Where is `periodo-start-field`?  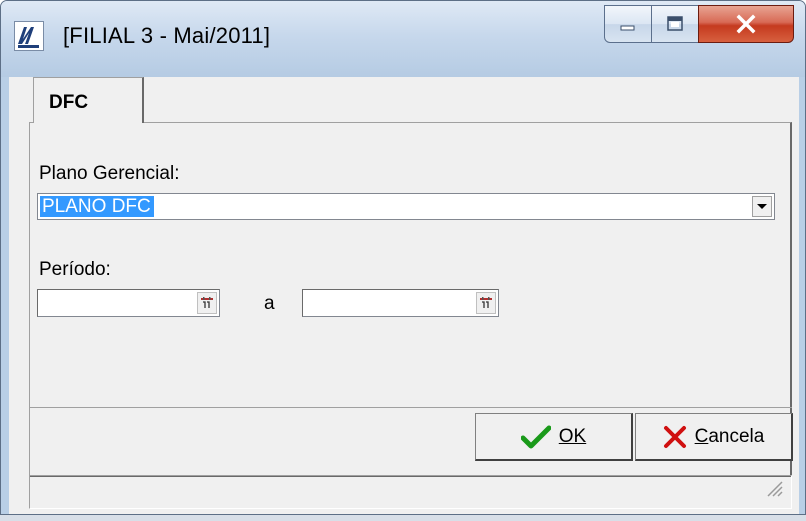 periodo-start-field is located at coordinates (128, 303).